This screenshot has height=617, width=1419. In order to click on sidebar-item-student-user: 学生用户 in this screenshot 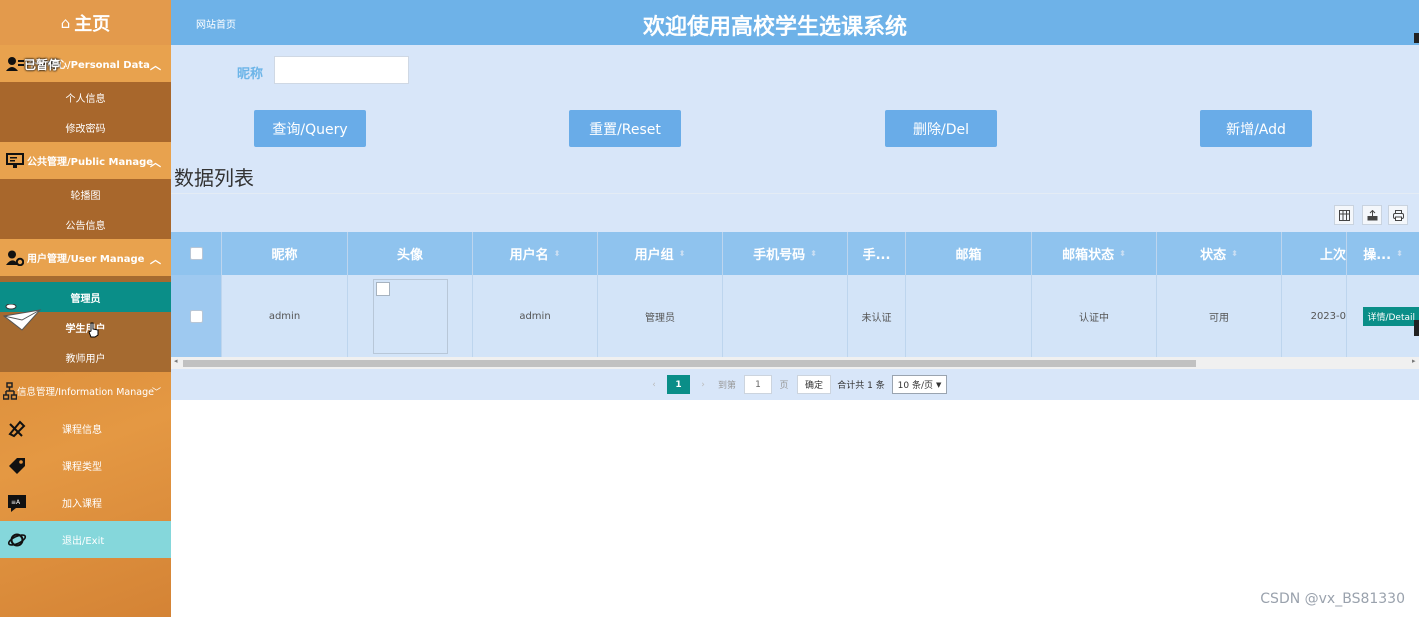, I will do `click(85, 323)`.